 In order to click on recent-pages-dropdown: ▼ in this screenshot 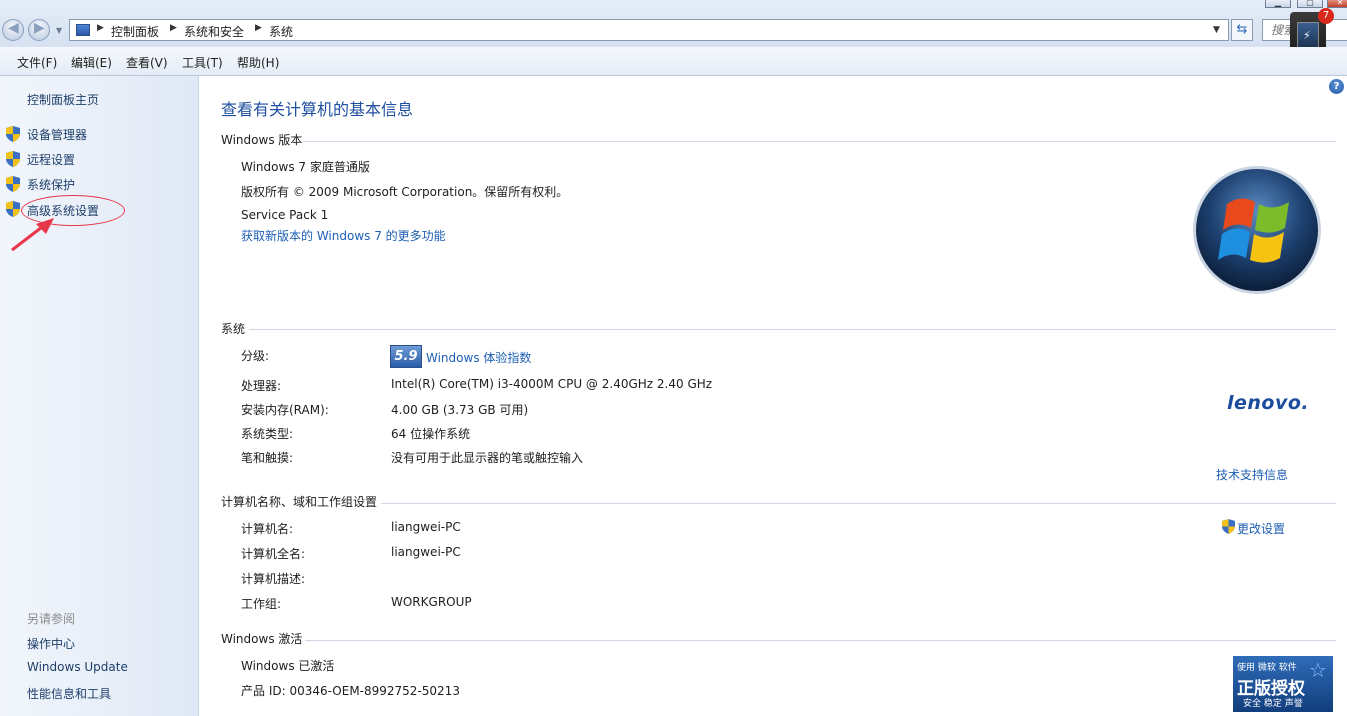, I will do `click(59, 30)`.